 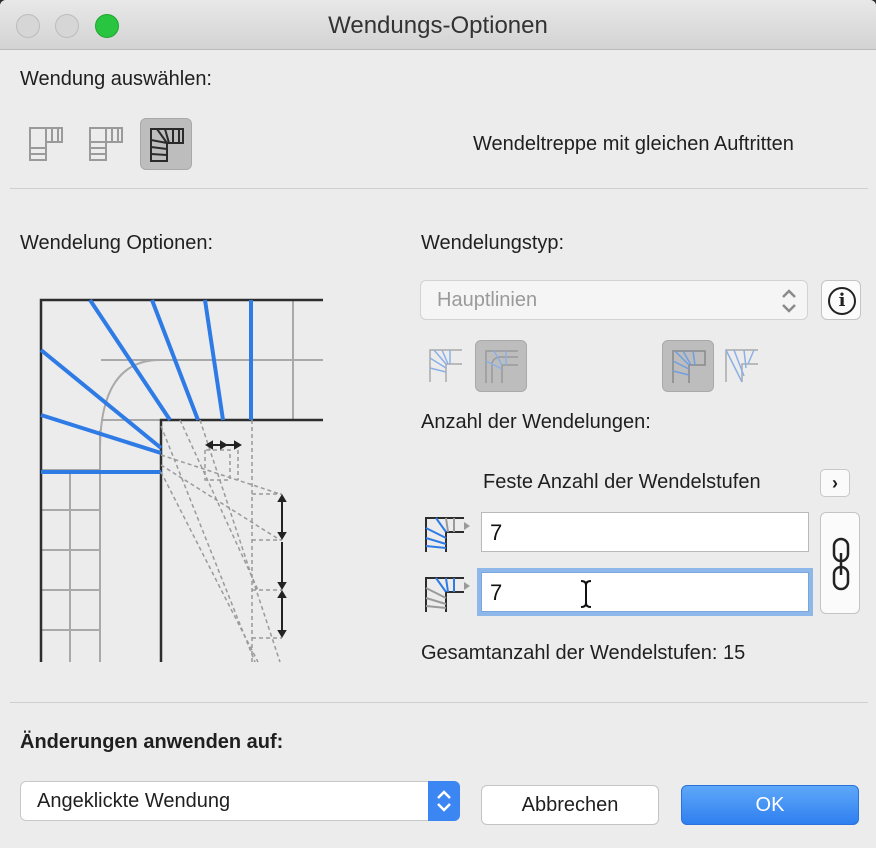 I want to click on winding-lines-icon, so click(x=445, y=365).